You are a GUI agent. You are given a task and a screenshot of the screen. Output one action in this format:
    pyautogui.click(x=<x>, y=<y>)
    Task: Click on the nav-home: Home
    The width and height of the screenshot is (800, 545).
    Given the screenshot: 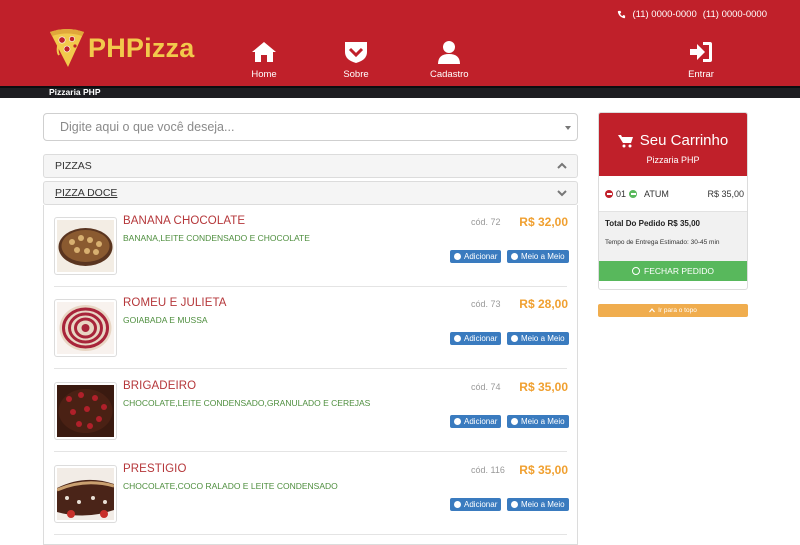 What is the action you would take?
    pyautogui.click(x=264, y=60)
    